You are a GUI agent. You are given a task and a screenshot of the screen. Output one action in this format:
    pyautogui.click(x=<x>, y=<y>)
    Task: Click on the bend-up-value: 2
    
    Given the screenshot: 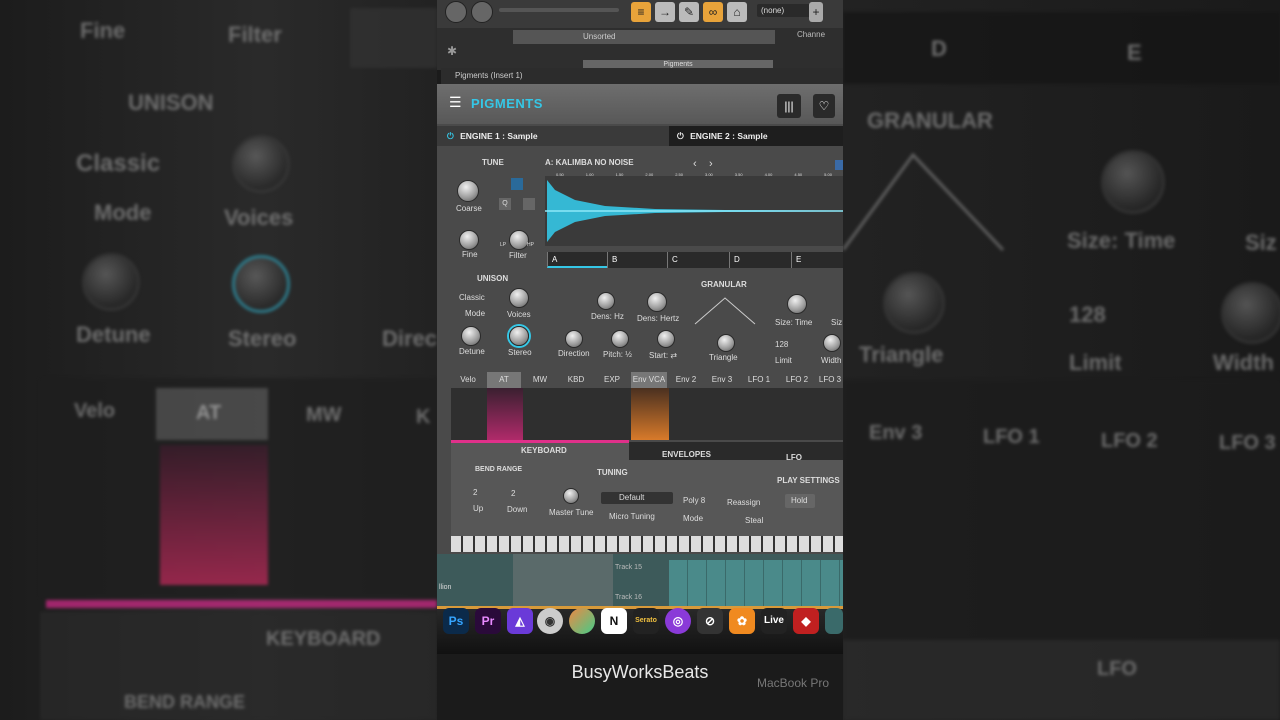 What is the action you would take?
    pyautogui.click(x=475, y=492)
    